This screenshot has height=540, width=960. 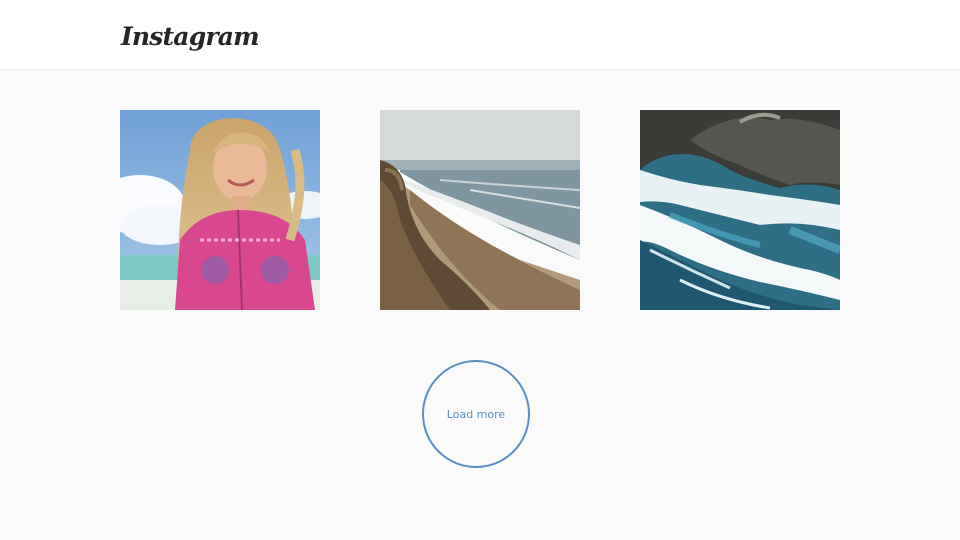 I want to click on rocky-ocean-waves-image, so click(x=740, y=210).